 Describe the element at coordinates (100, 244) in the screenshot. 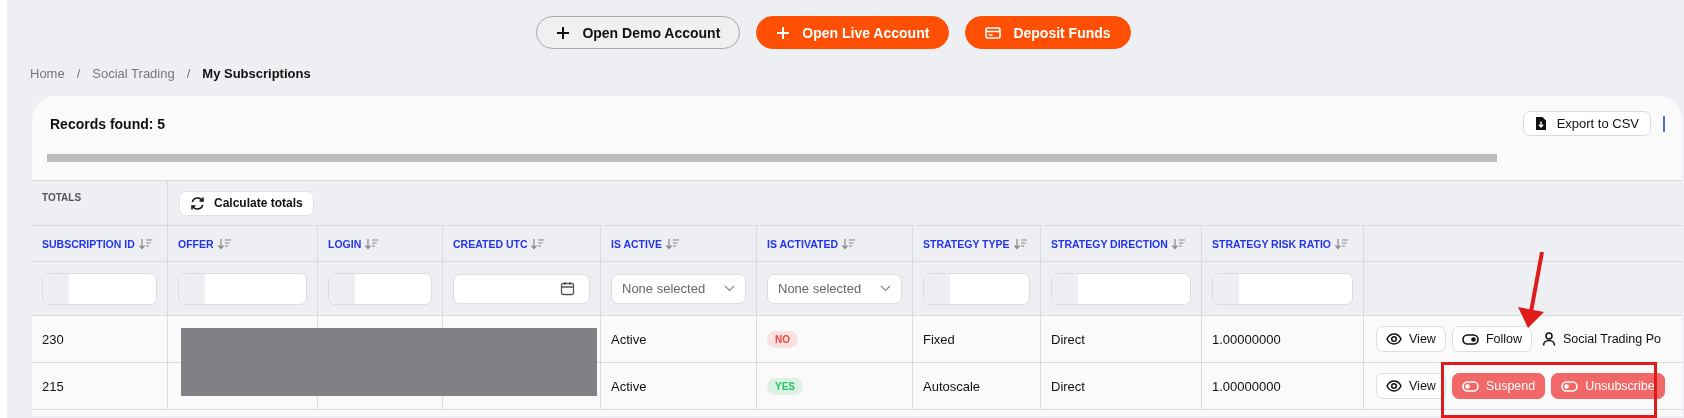

I see `column-header: SUBSCRIPTION ID` at that location.